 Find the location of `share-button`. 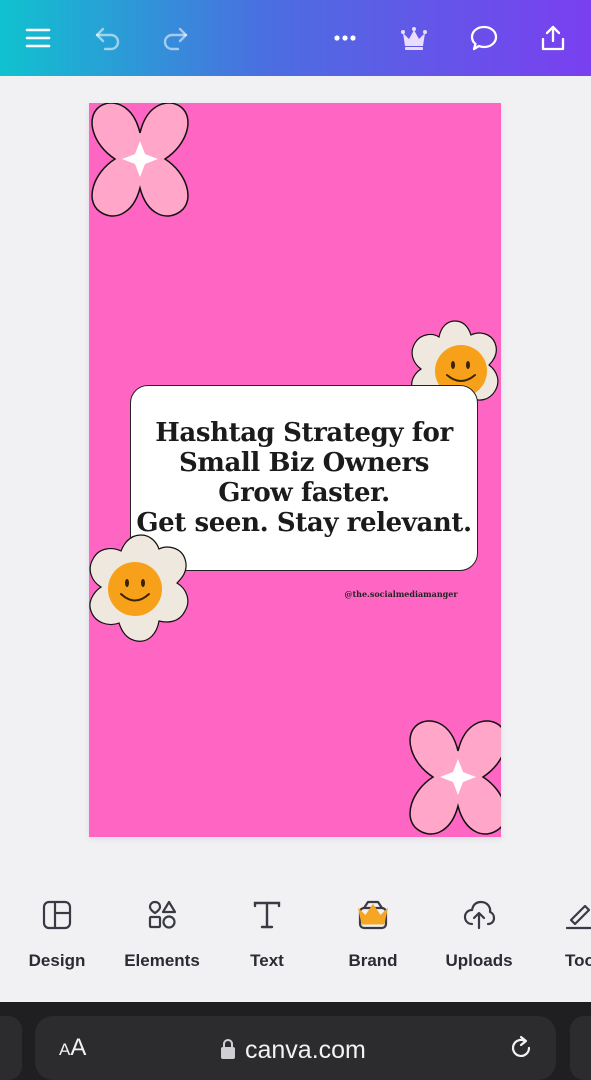

share-button is located at coordinates (553, 38).